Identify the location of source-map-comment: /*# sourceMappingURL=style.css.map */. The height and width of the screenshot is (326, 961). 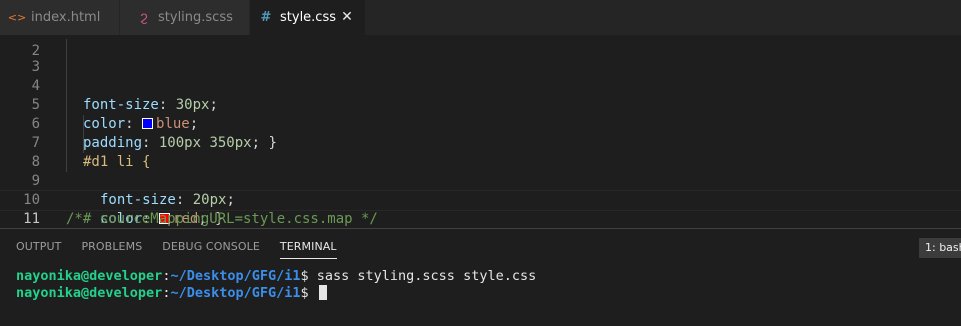
(222, 219).